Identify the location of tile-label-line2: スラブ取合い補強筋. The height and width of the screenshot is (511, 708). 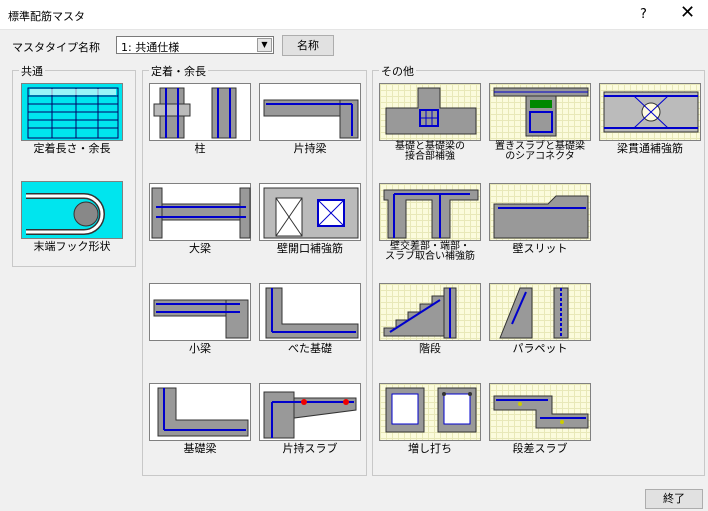
(430, 256).